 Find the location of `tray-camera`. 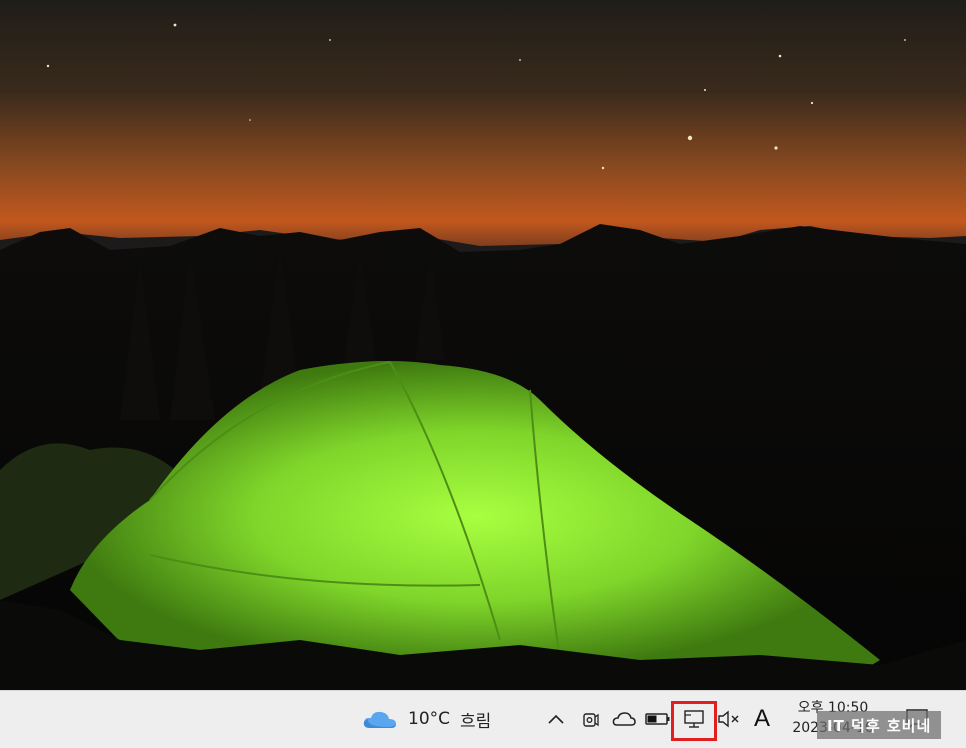

tray-camera is located at coordinates (591, 719).